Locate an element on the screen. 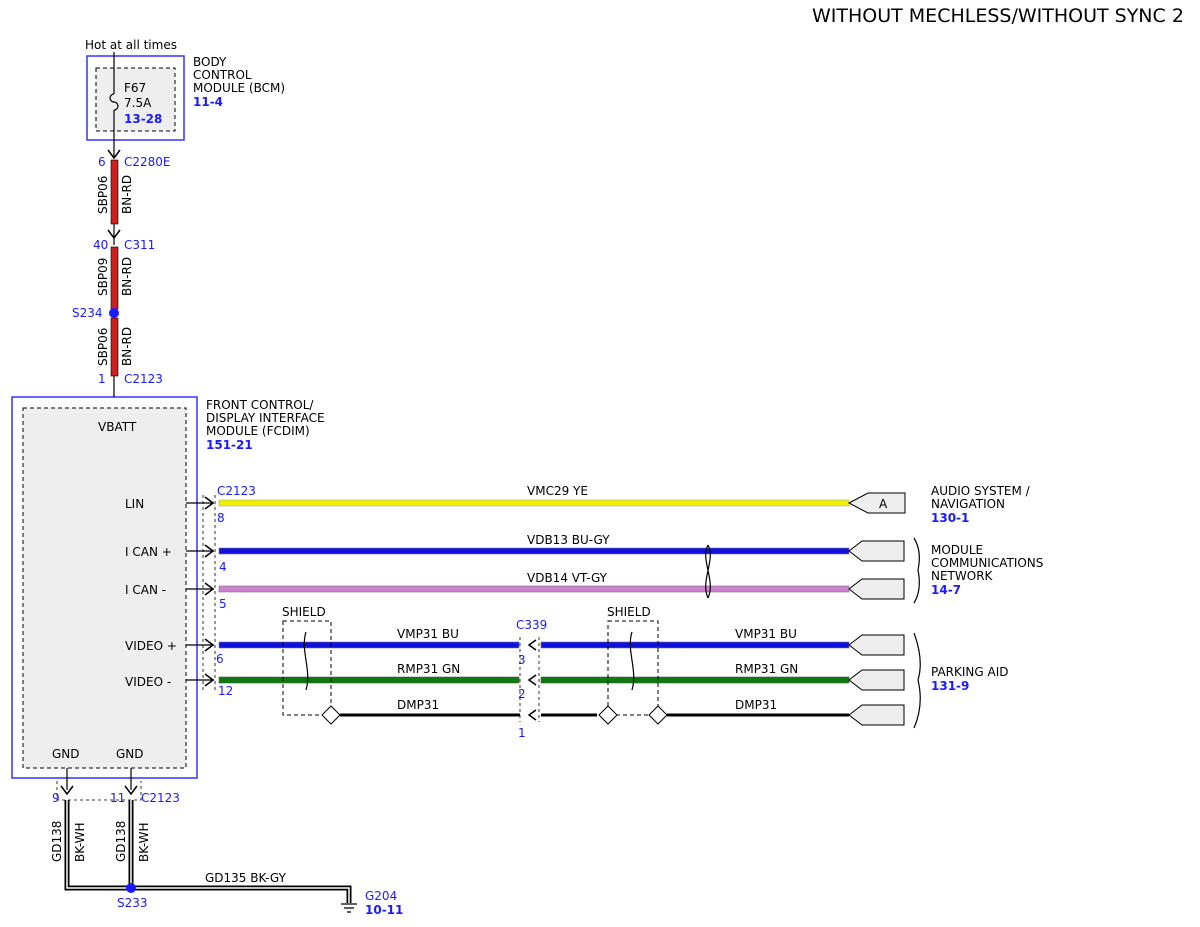 The height and width of the screenshot is (927, 1200). shield-label-left: SHIELD is located at coordinates (304, 612).